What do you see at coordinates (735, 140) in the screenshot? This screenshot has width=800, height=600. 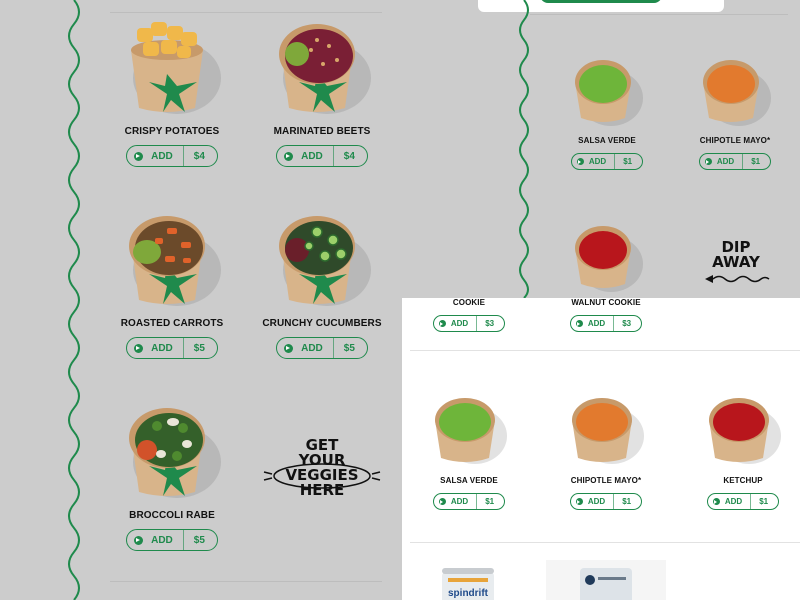 I see `item-name: CHIPOTLE MAYO*` at bounding box center [735, 140].